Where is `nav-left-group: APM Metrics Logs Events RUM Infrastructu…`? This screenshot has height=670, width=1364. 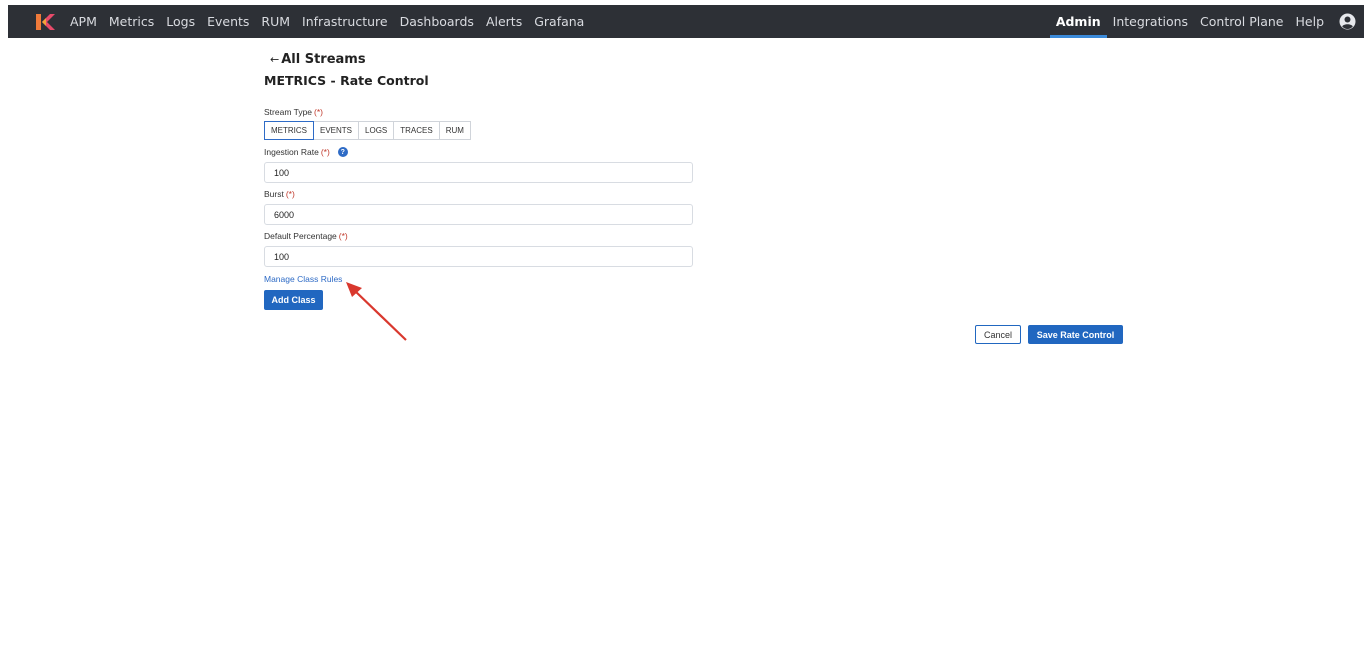
nav-left-group: APM Metrics Logs Events RUM Infrastructu… is located at coordinates (327, 21).